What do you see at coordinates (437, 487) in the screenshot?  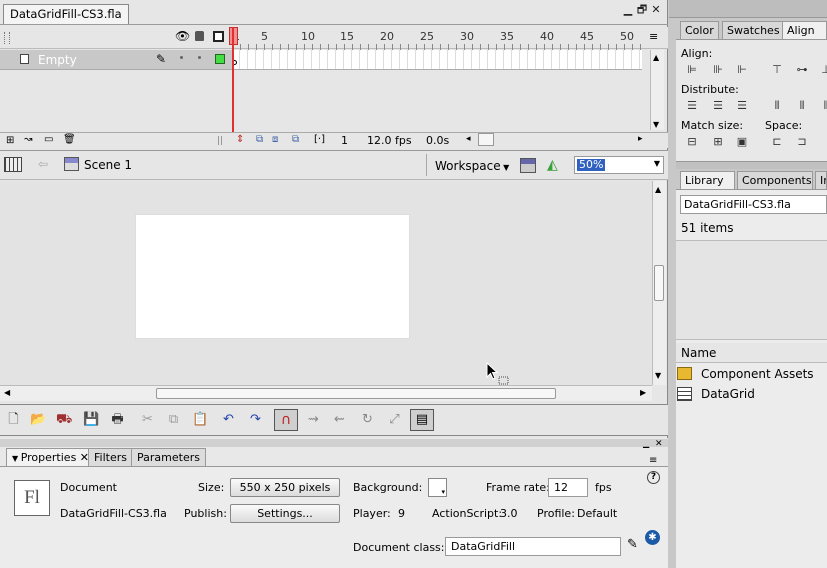 I see `background-color-swatch: ▾` at bounding box center [437, 487].